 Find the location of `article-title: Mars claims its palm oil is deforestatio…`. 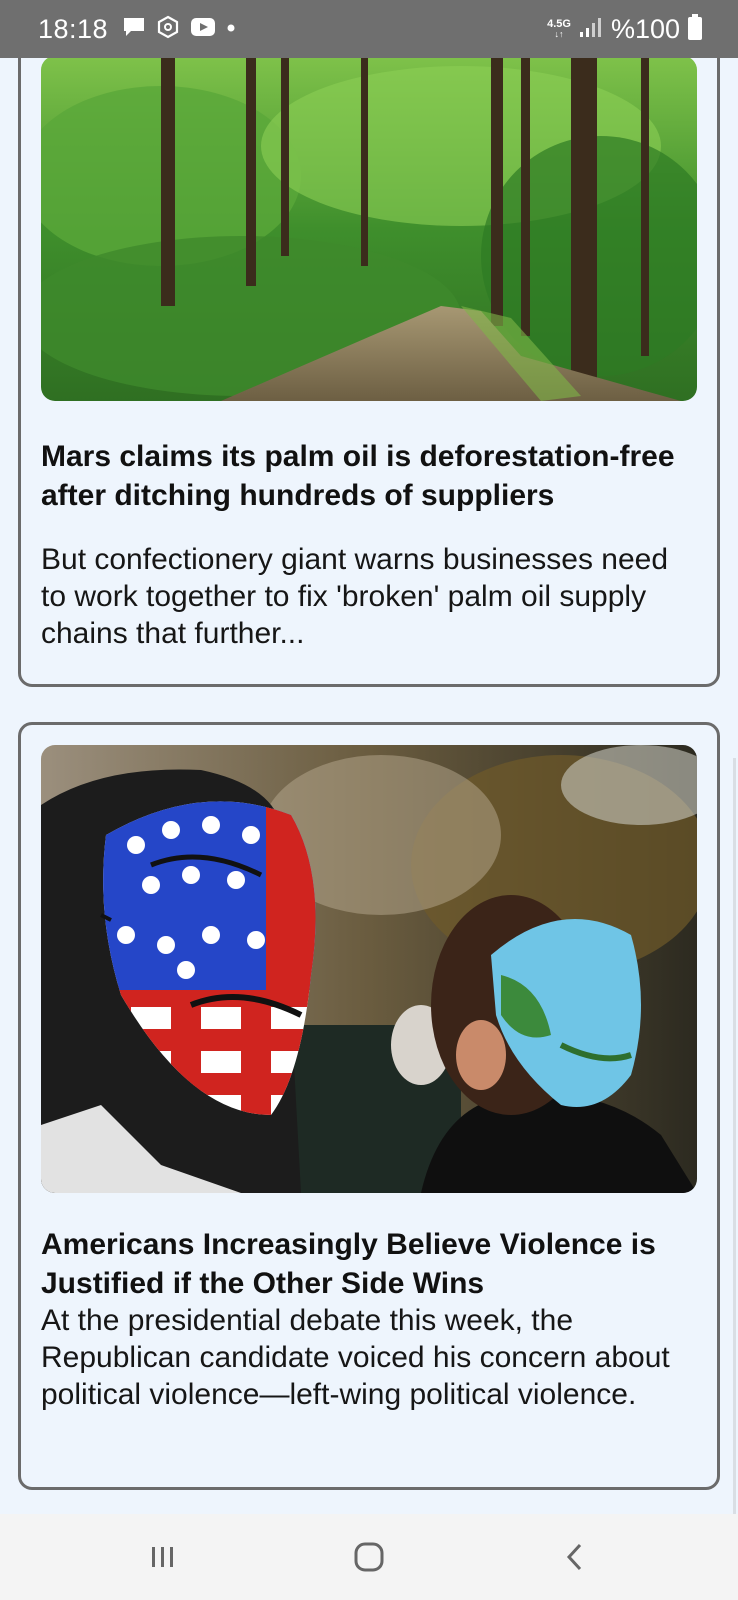

article-title: Mars claims its palm oil is deforestatio… is located at coordinates (371, 476).